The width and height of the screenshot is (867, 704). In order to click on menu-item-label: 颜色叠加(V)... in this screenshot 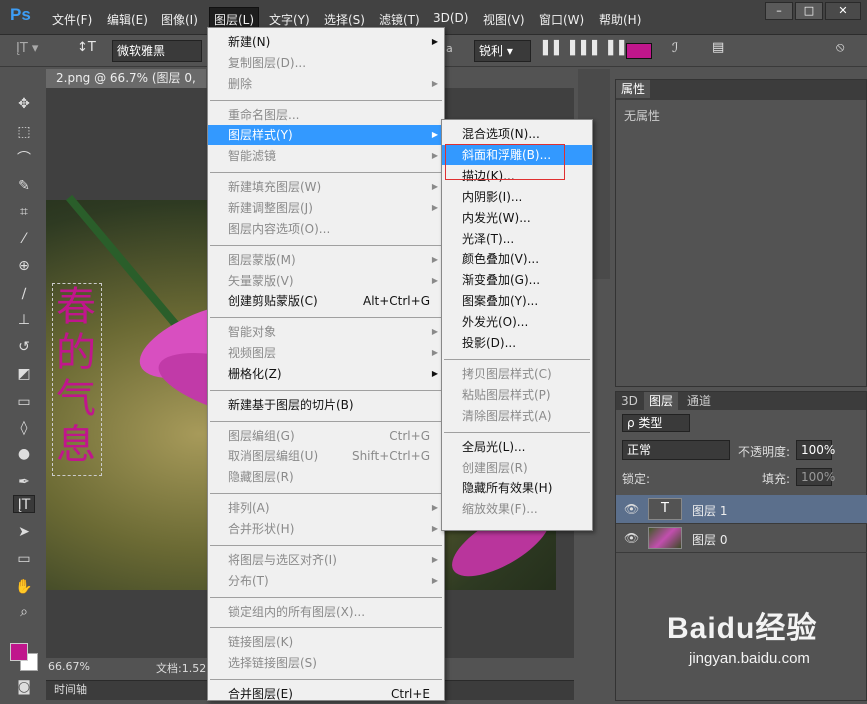, I will do `click(501, 259)`.